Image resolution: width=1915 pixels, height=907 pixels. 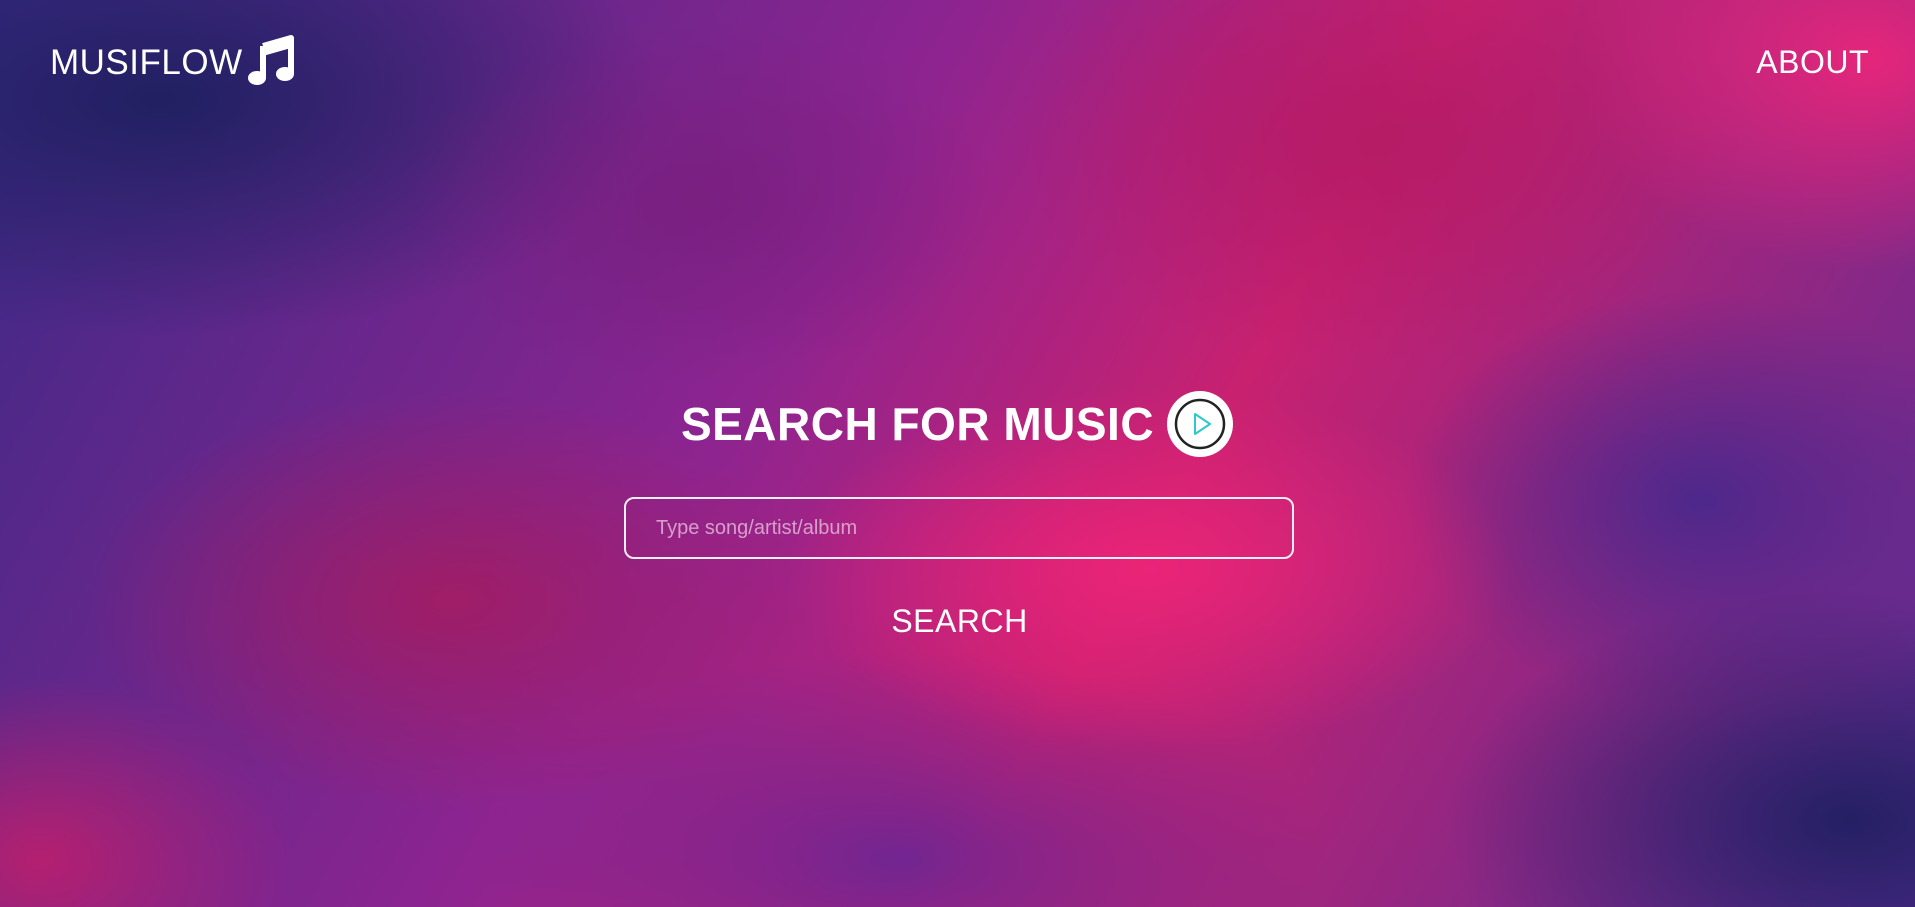 I want to click on search-input, so click(x=959, y=528).